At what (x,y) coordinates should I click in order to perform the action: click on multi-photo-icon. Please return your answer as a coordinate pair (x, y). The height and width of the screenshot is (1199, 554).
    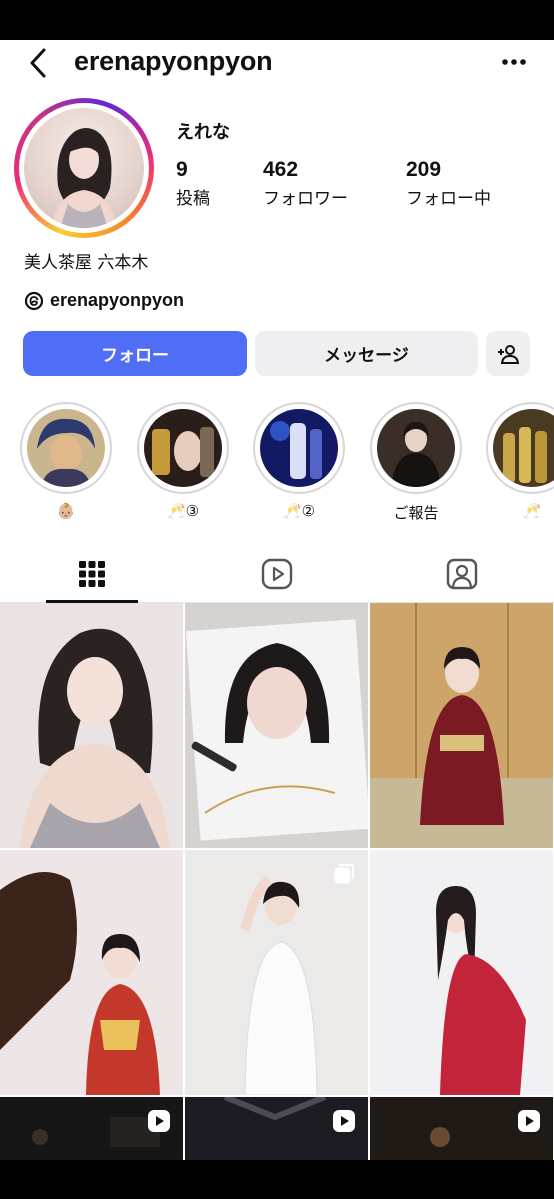
    Looking at the image, I should click on (344, 874).